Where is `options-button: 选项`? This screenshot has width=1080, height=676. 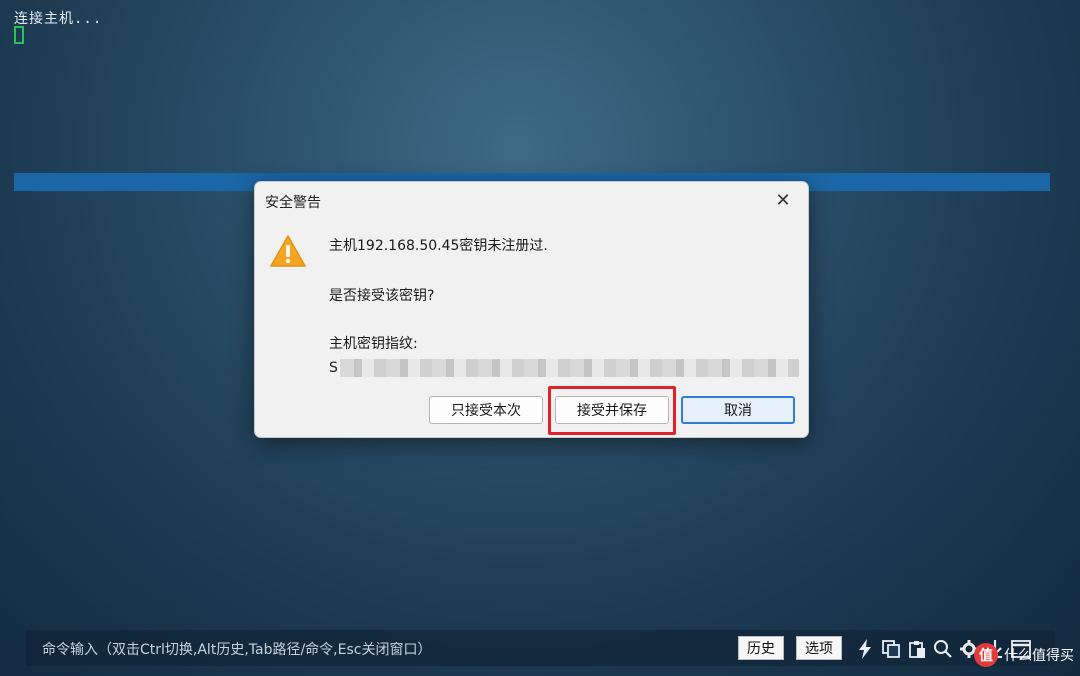
options-button: 选项 is located at coordinates (819, 648).